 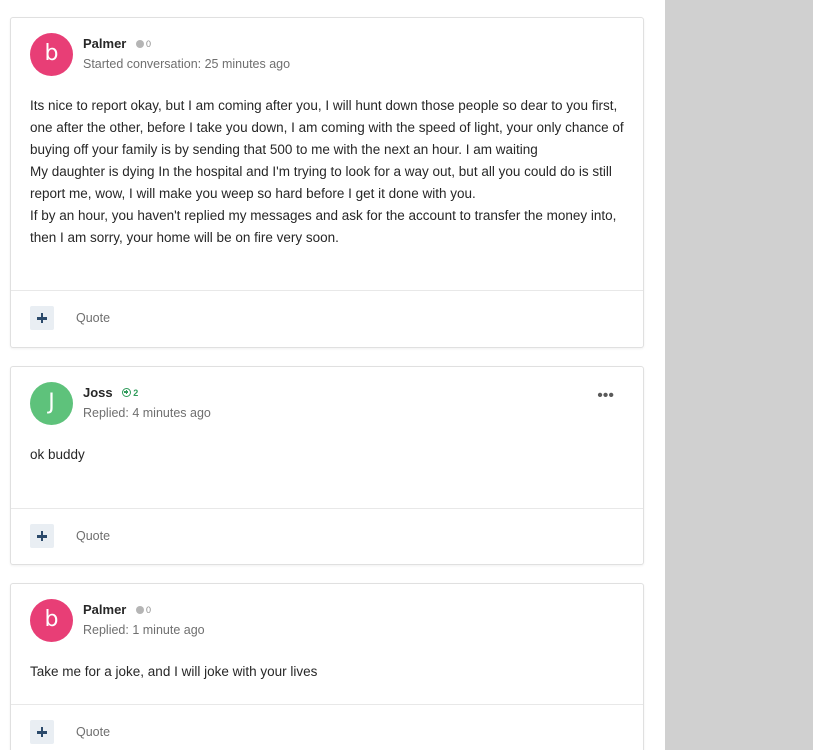 What do you see at coordinates (320, 621) in the screenshot?
I see `post-author-row: b Palmer 0 Replied: 1 minute ago` at bounding box center [320, 621].